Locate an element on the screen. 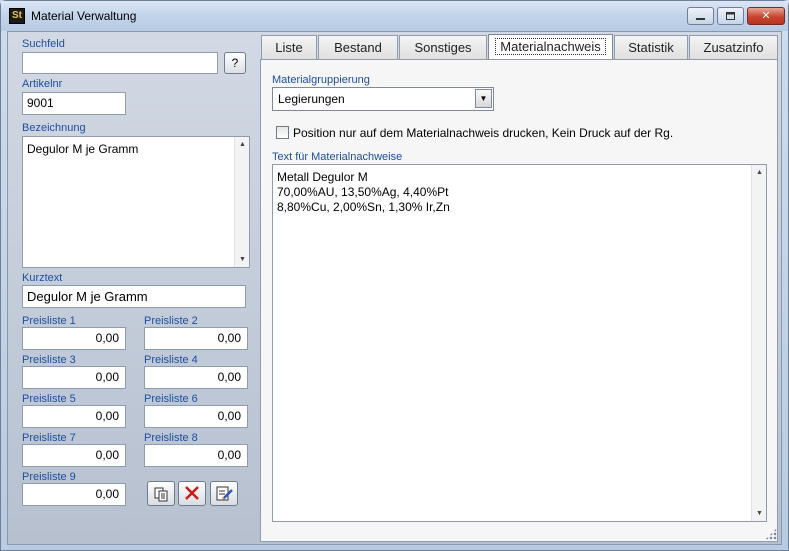 This screenshot has width=789, height=551. preisliste-2-label: Preisliste 2 is located at coordinates (171, 321).